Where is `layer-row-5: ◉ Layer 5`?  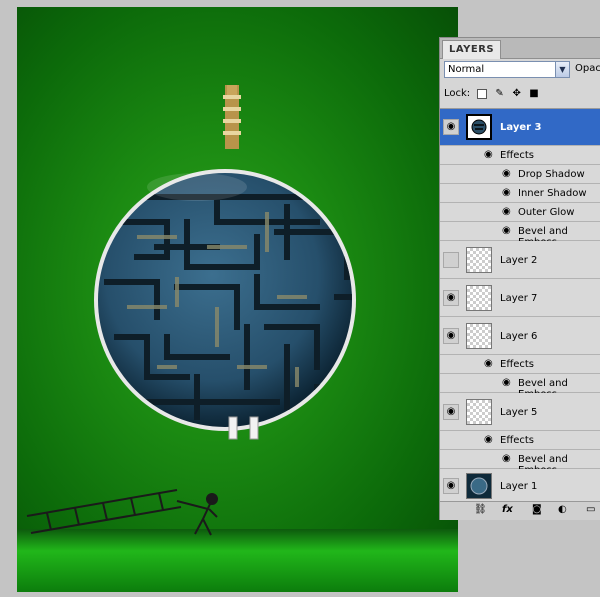 layer-row-5: ◉ Layer 5 is located at coordinates (520, 412).